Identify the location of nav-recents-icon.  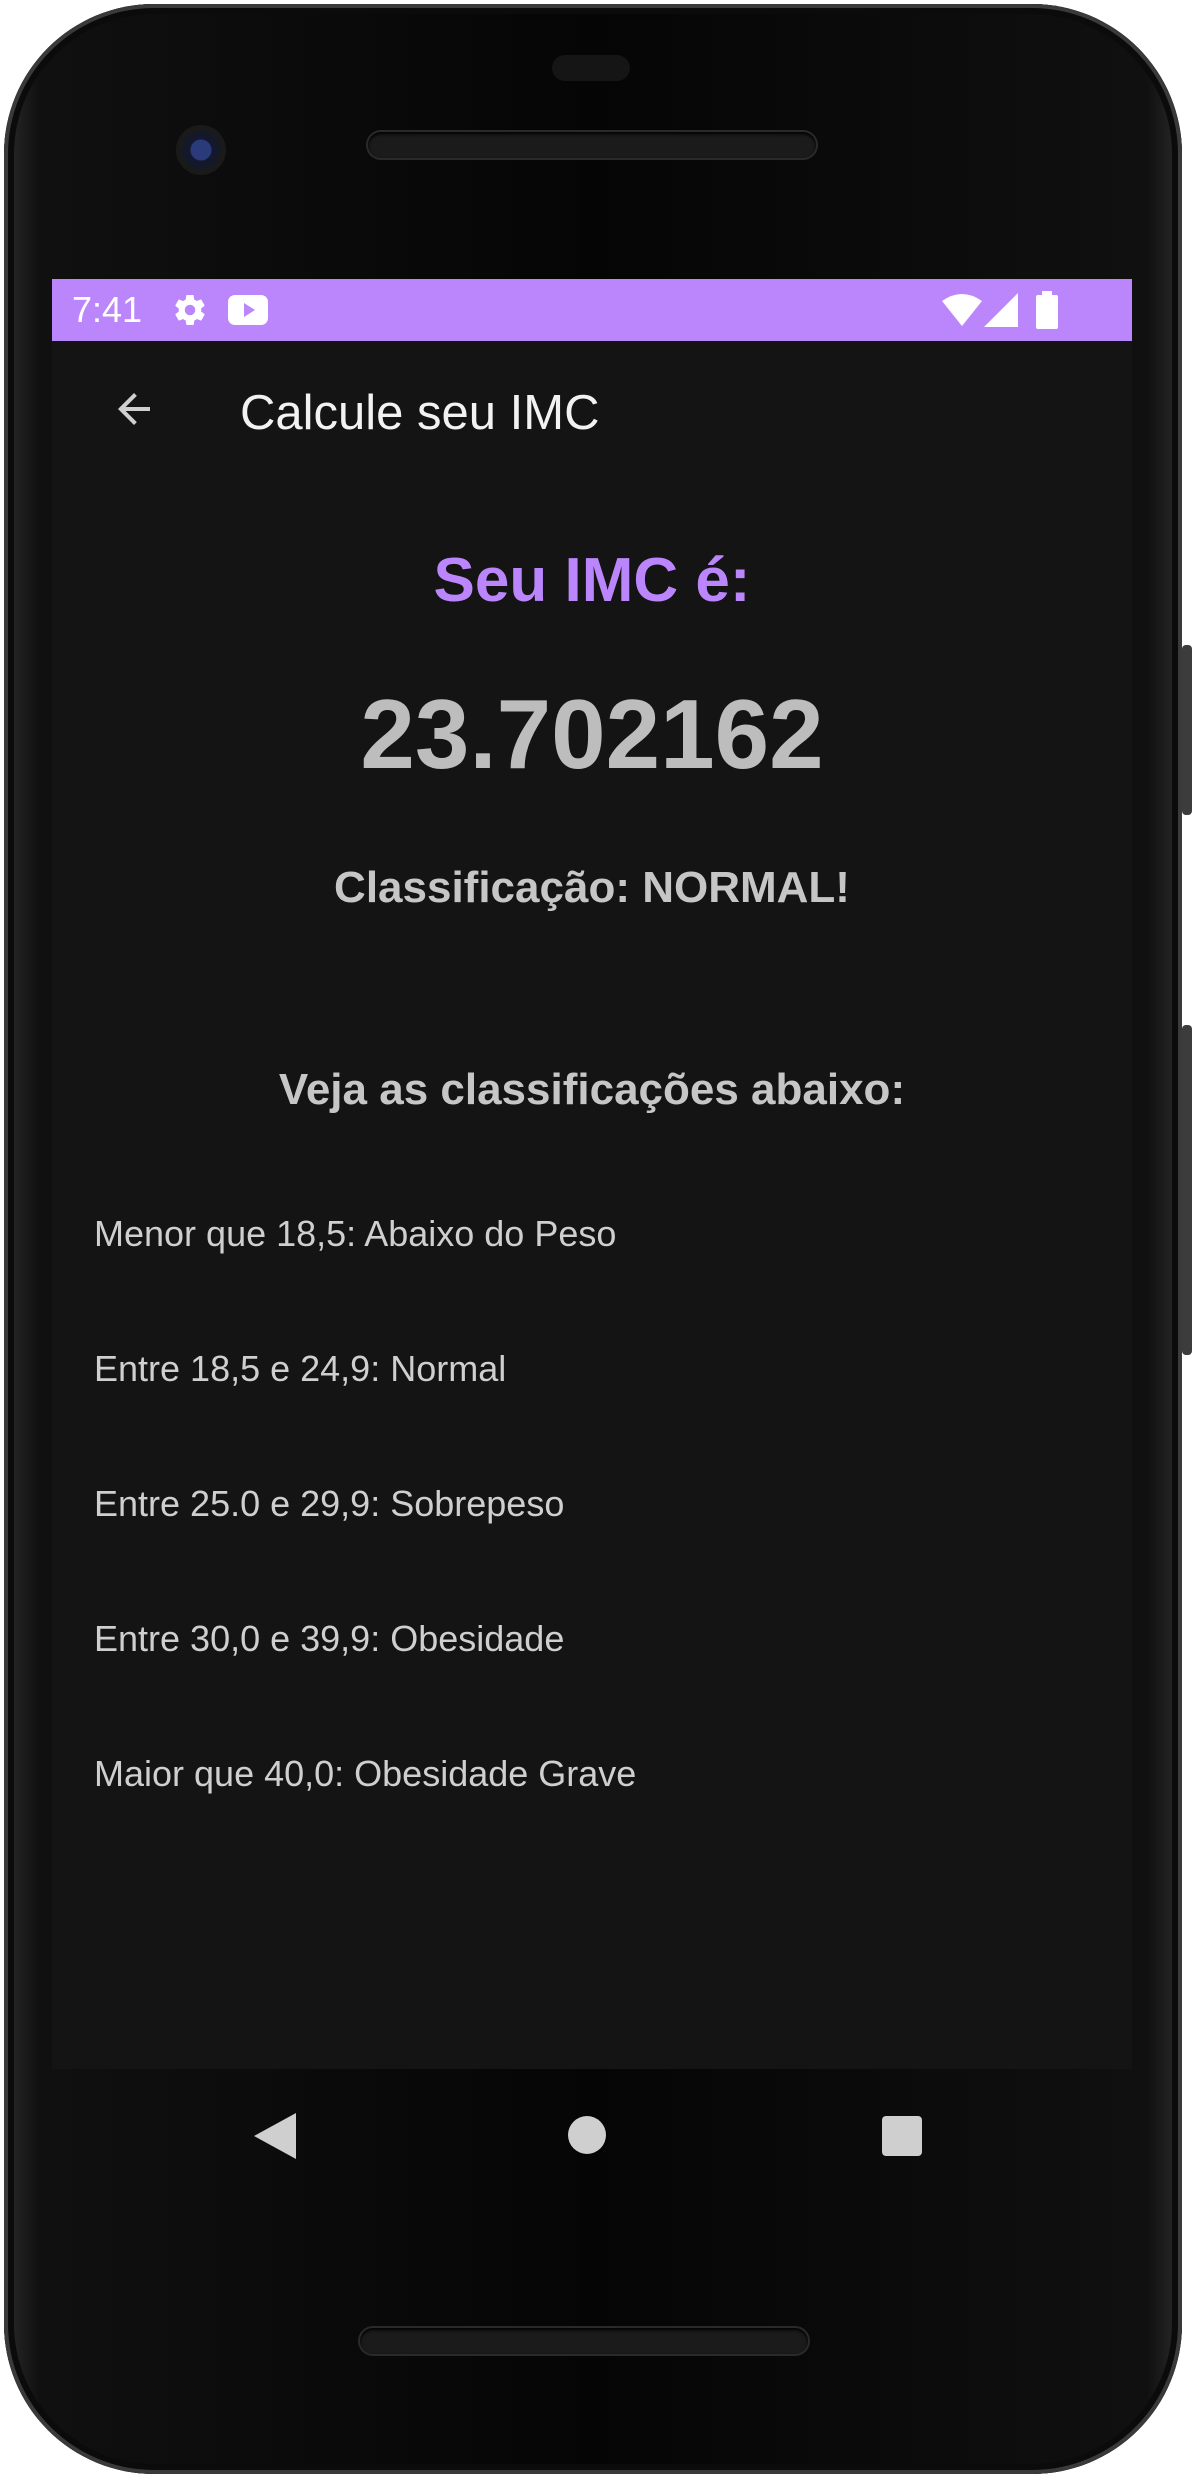
(902, 2136).